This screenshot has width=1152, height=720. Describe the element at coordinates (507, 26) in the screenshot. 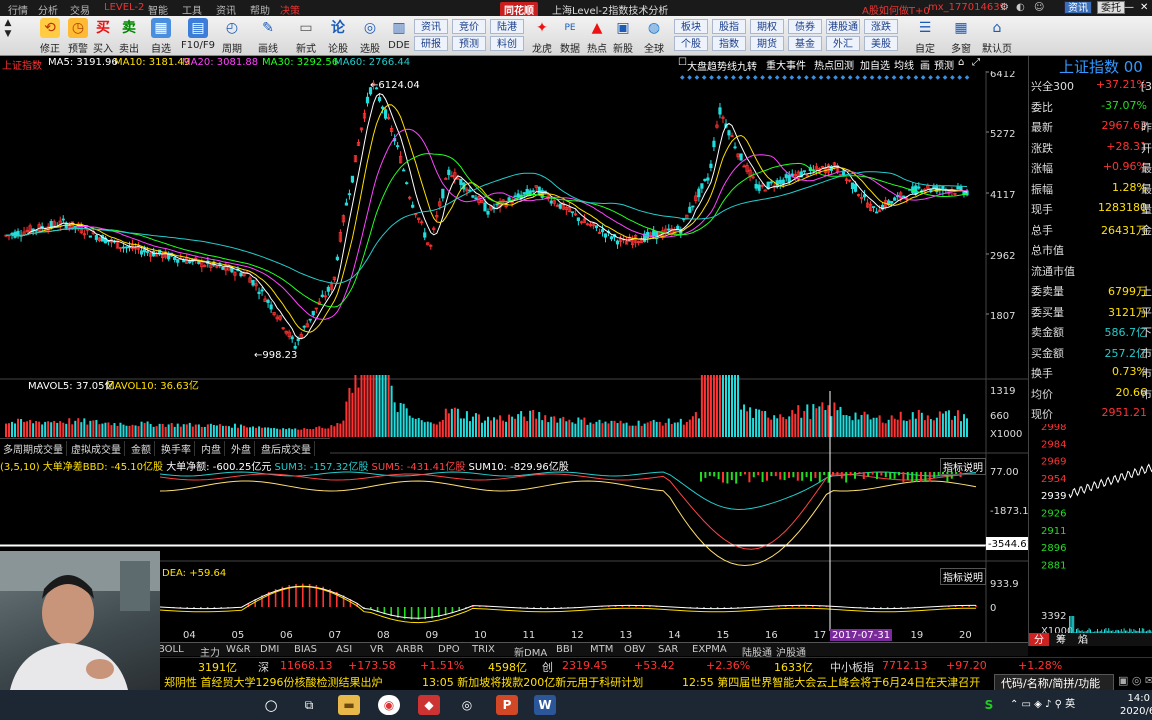

I see `grid-hk-connect: 陆港` at that location.